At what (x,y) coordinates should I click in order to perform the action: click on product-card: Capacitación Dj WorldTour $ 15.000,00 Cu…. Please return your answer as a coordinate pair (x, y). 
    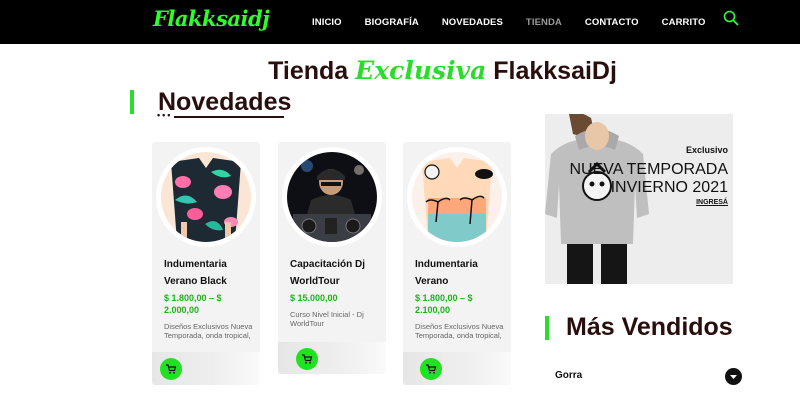
    Looking at the image, I should click on (332, 258).